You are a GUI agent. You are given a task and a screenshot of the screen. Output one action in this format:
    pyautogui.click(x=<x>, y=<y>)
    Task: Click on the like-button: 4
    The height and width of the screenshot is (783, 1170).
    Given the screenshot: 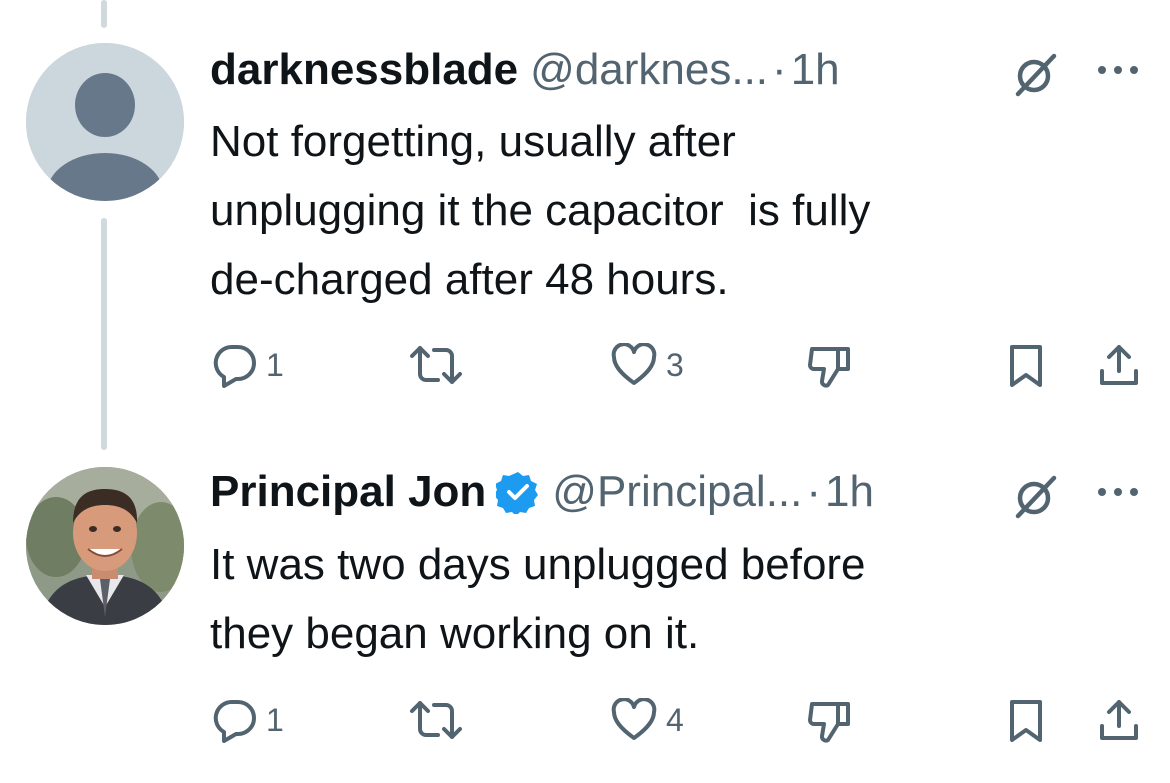 What is the action you would take?
    pyautogui.click(x=647, y=720)
    